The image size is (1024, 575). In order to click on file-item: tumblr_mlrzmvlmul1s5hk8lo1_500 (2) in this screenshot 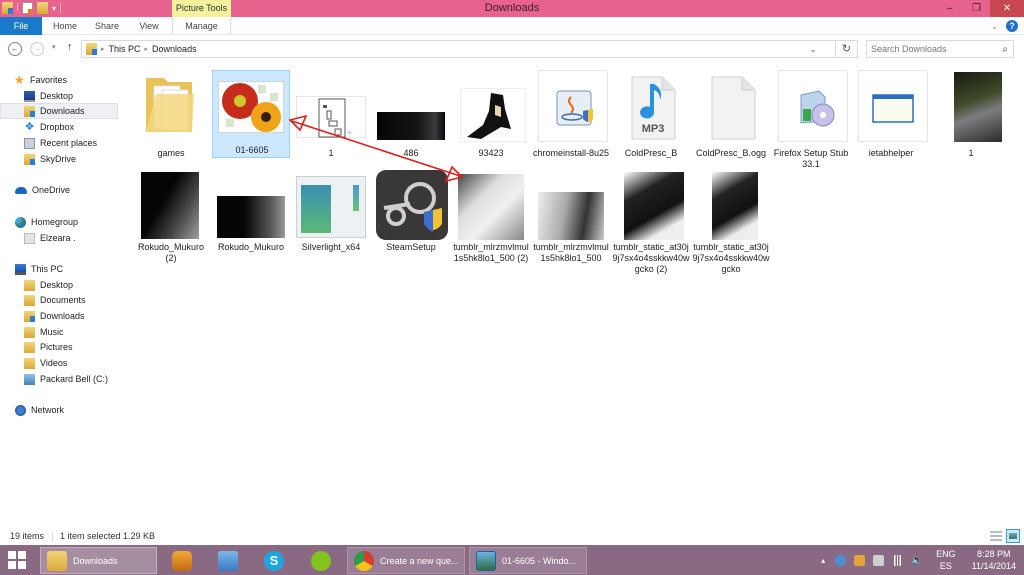, I will do `click(491, 225)`.